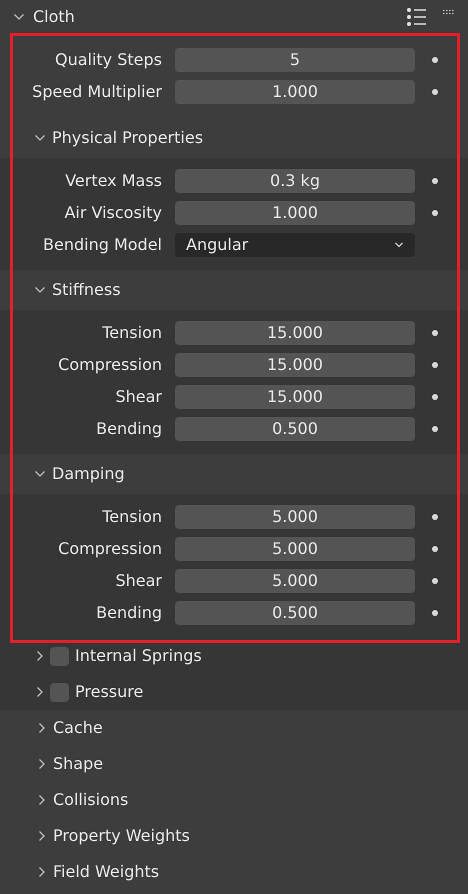 The image size is (468, 894). Describe the element at coordinates (88, 474) in the screenshot. I see `subpanel-title: Damping` at that location.